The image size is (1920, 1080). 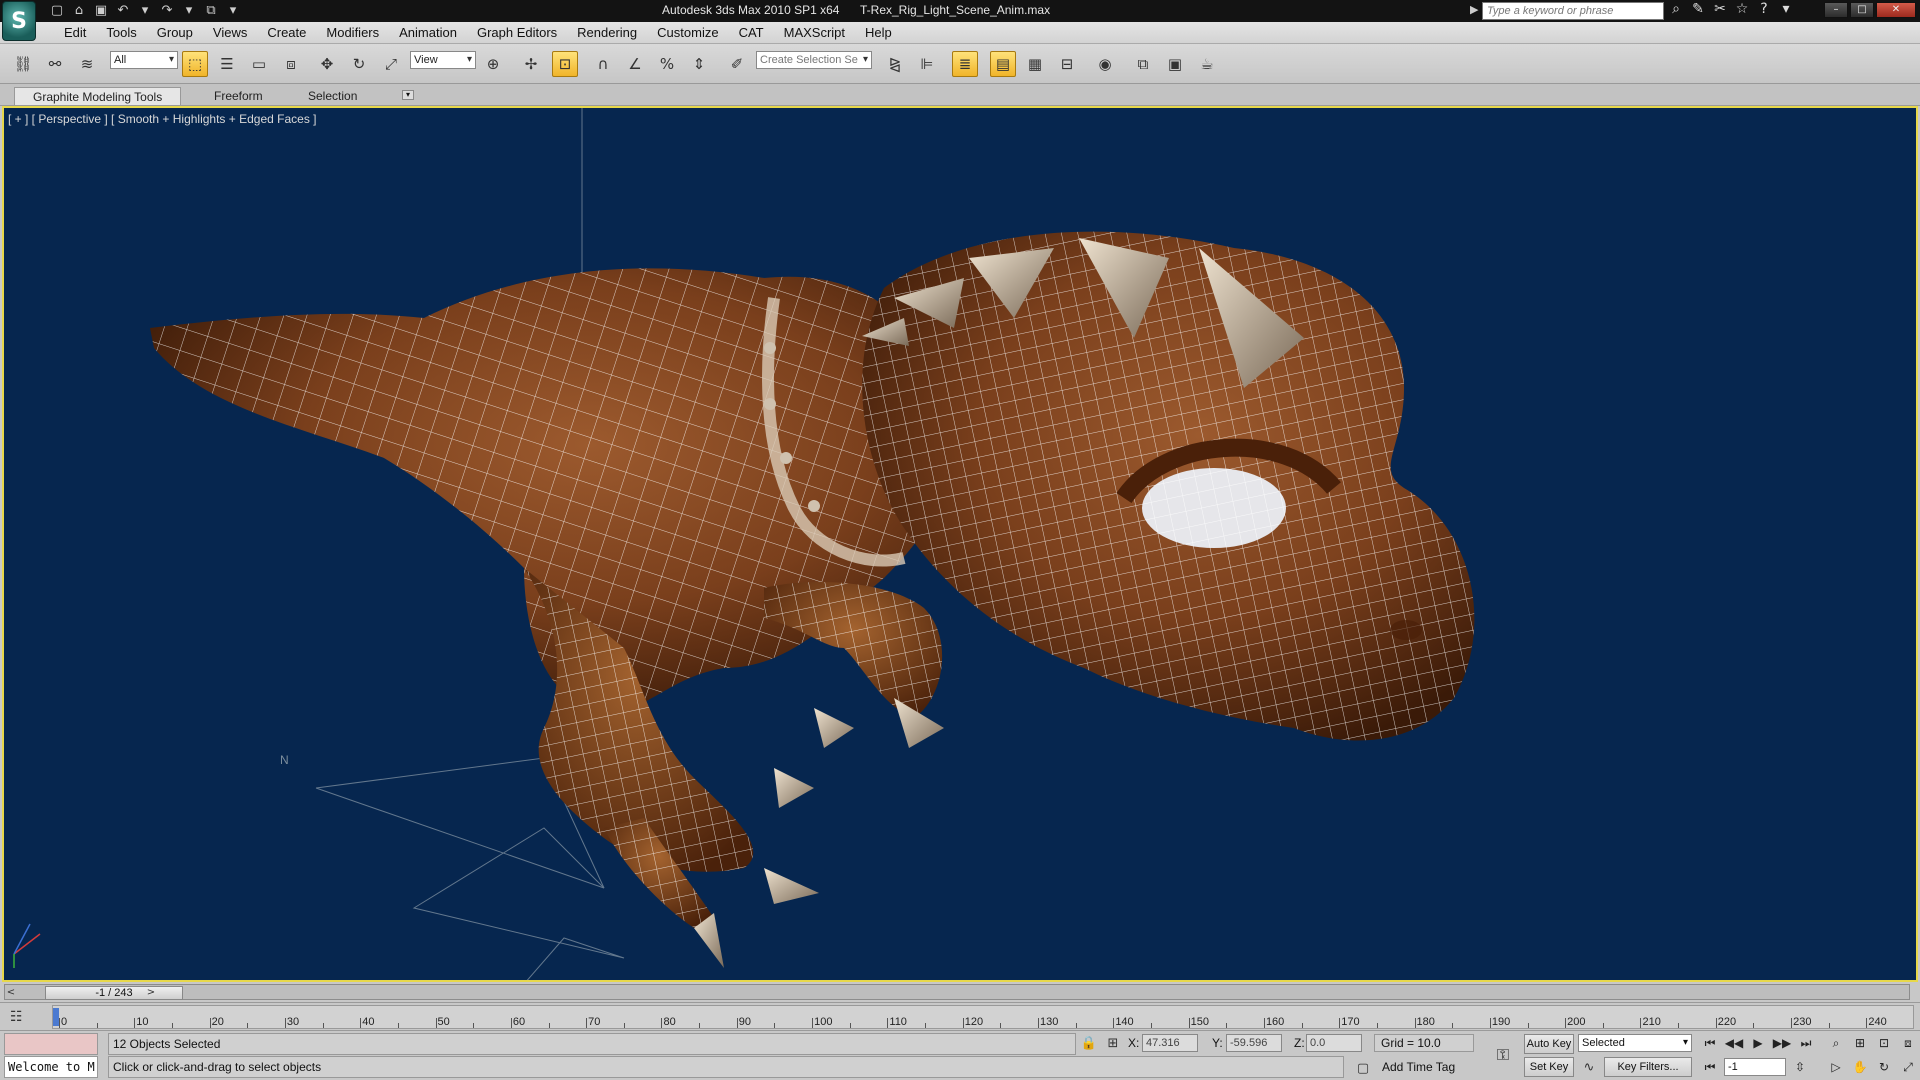 What do you see at coordinates (1089, 1044) in the screenshot?
I see `selection-lock-icon: 🔒` at bounding box center [1089, 1044].